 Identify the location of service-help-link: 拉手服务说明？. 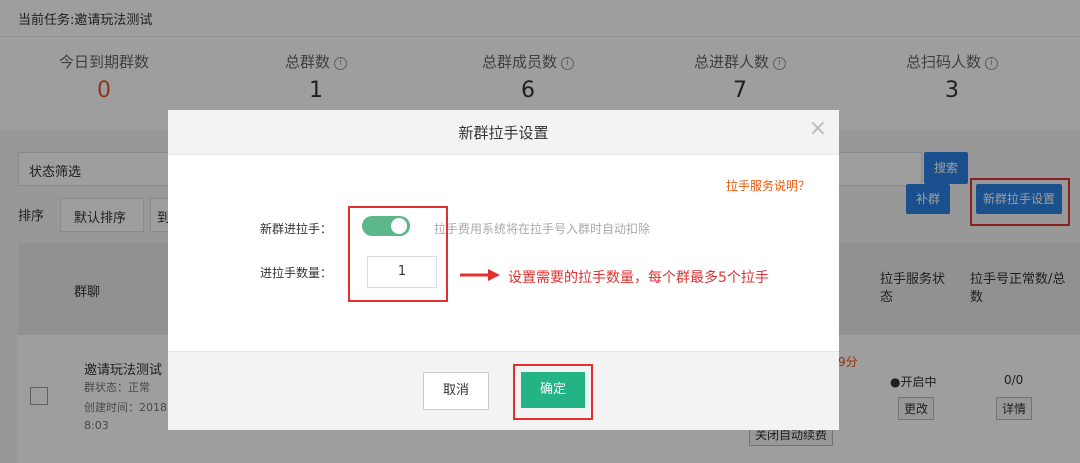
(768, 185).